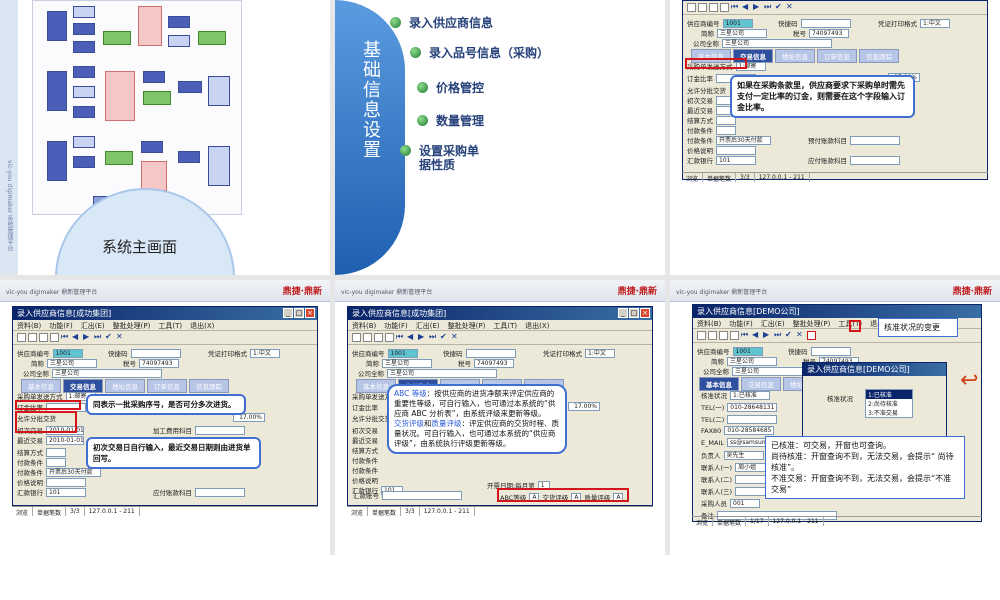 Image resolution: width=1000 pixels, height=600 pixels. Describe the element at coordinates (889, 403) in the screenshot. I see `approval-dropdown: 1:已核准 2:尚待核准 3:不准交易` at that location.